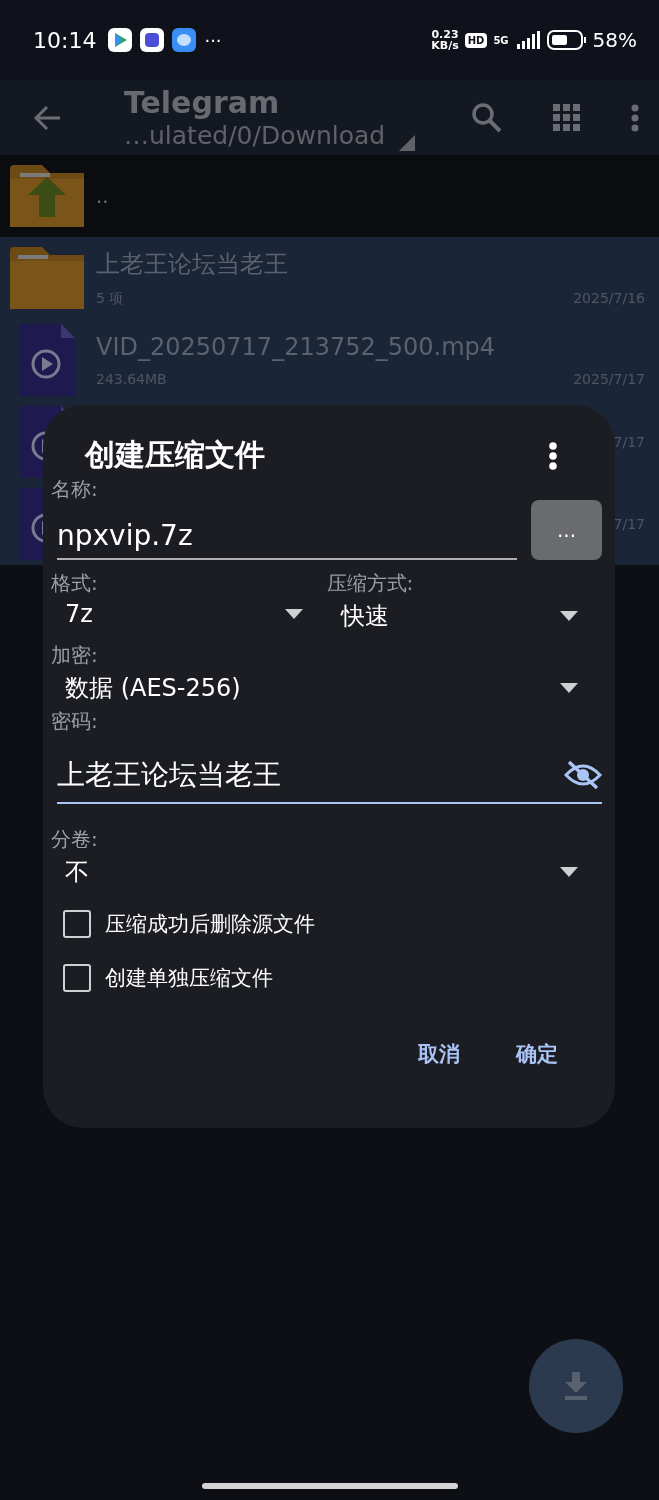 This screenshot has width=659, height=1500. I want to click on search-icon, so click(487, 117).